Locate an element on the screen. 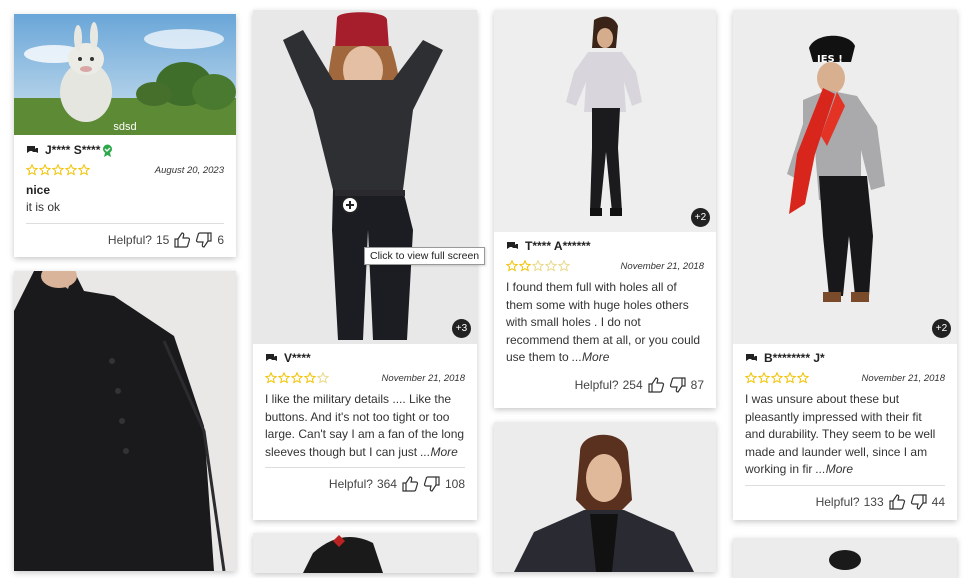 The height and width of the screenshot is (578, 972). blouse-photo is located at coordinates (605, 121).